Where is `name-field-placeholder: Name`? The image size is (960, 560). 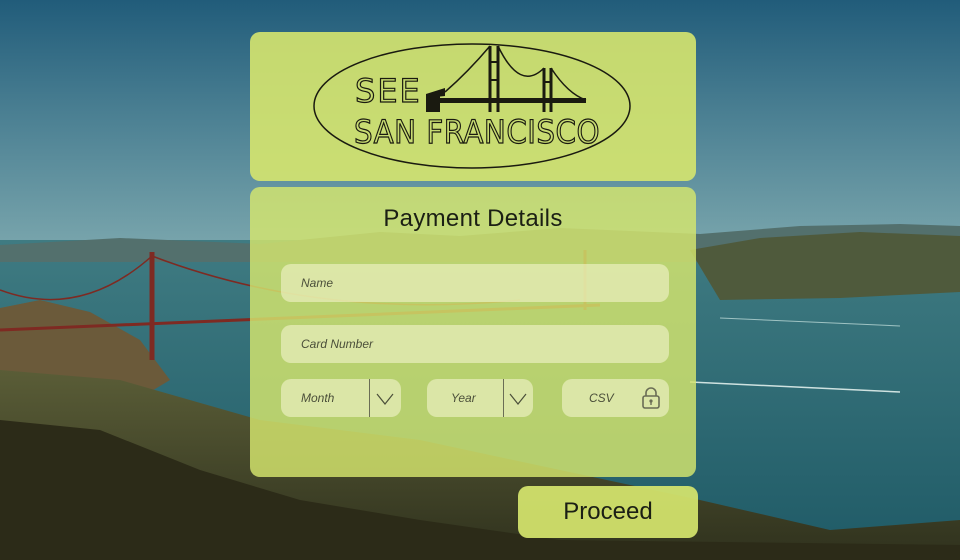 name-field-placeholder: Name is located at coordinates (317, 283).